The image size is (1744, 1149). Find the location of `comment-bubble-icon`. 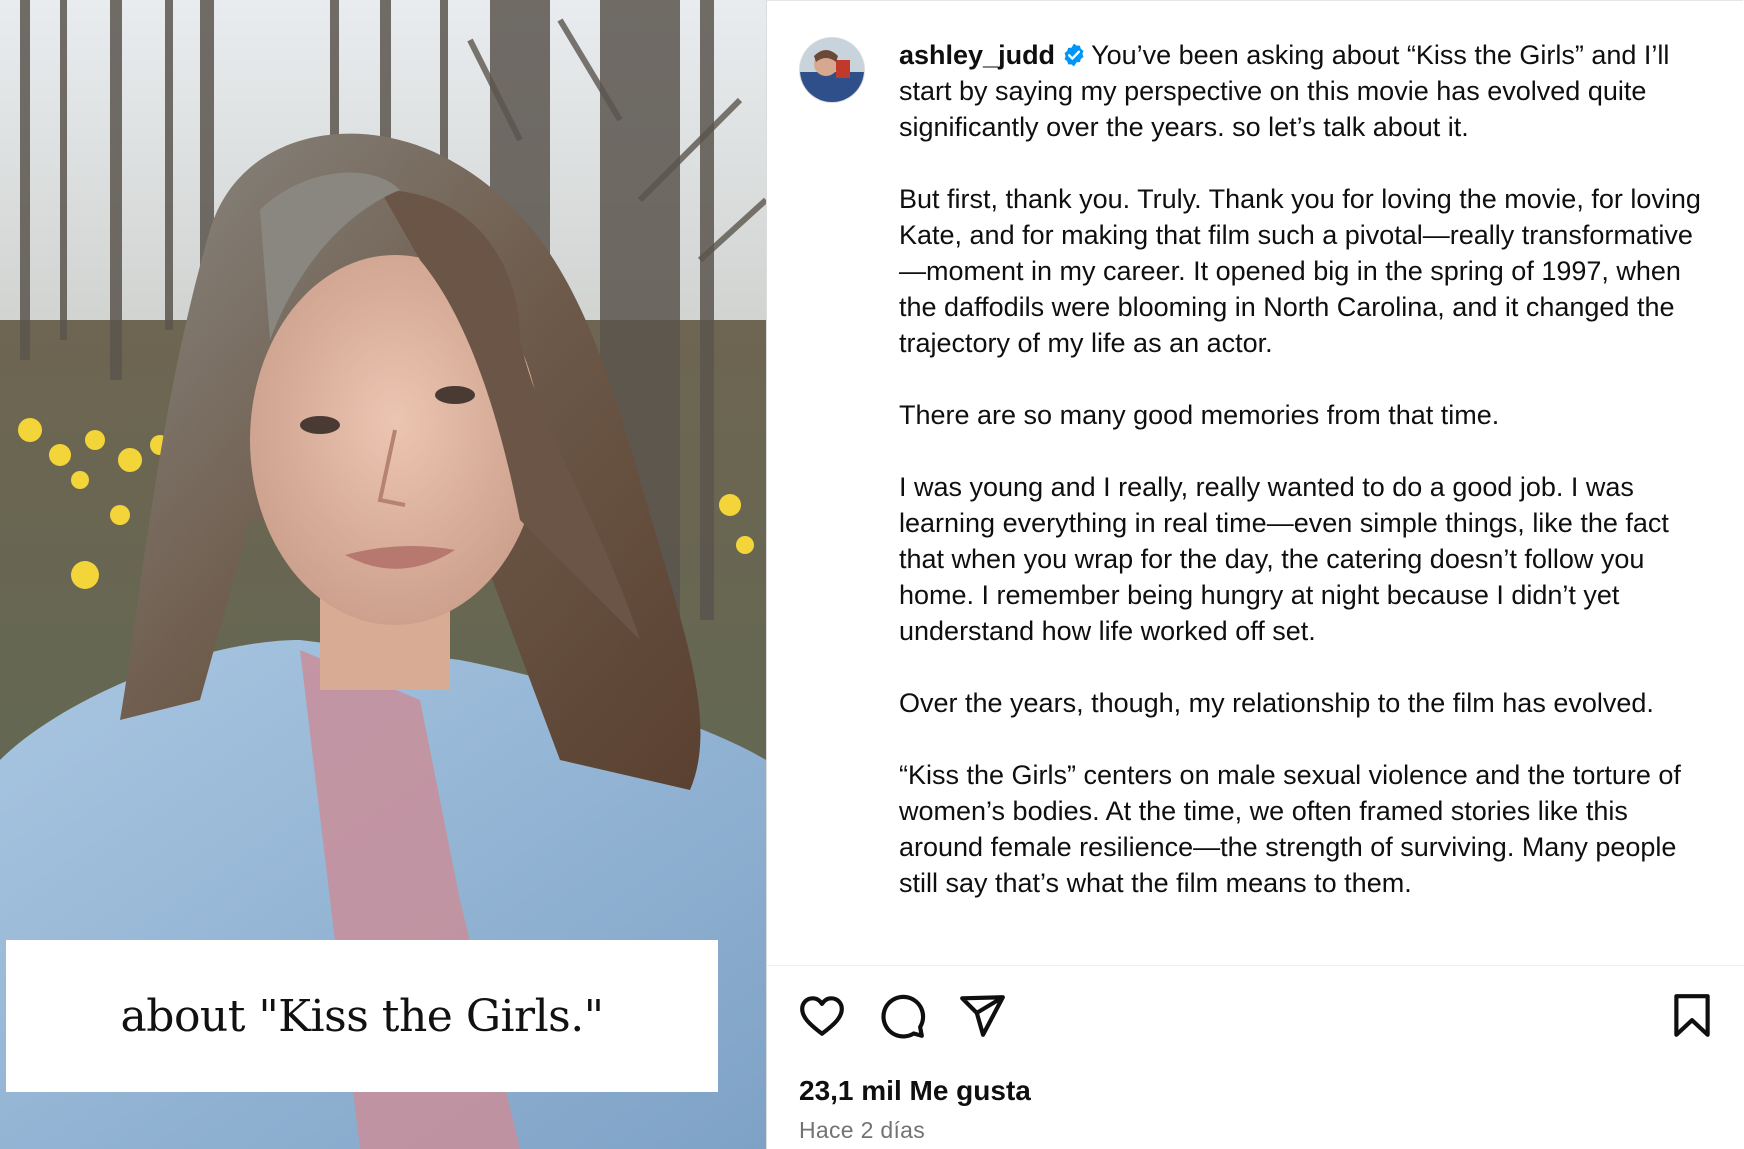

comment-bubble-icon is located at coordinates (902, 1016).